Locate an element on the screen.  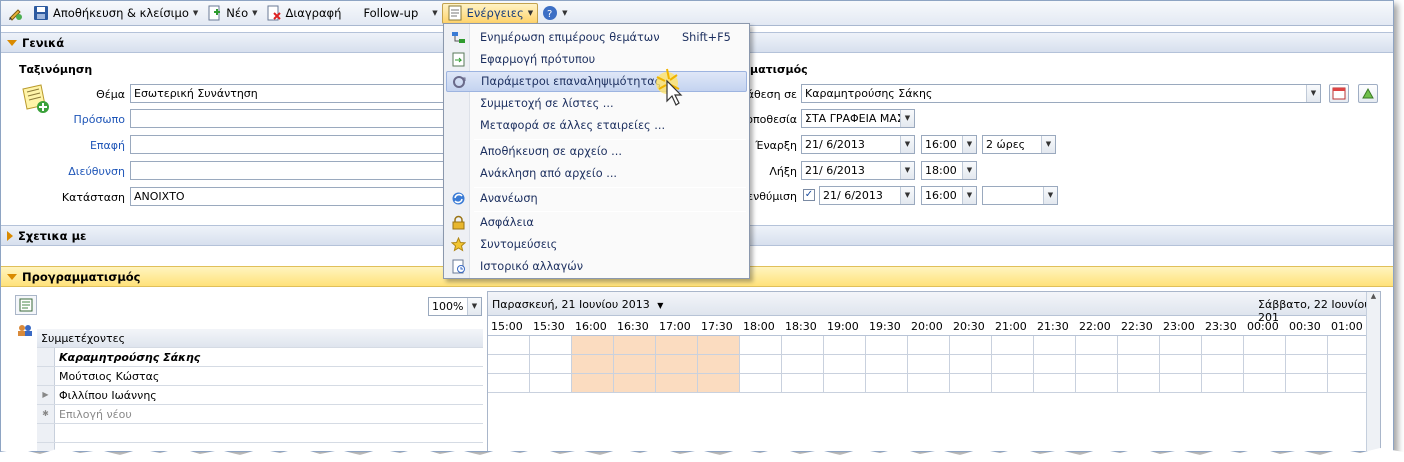
menu-item-update-subtopics: Ενημέρωση επιμέρους θεμάτων Shift+F5 is located at coordinates (596, 37).